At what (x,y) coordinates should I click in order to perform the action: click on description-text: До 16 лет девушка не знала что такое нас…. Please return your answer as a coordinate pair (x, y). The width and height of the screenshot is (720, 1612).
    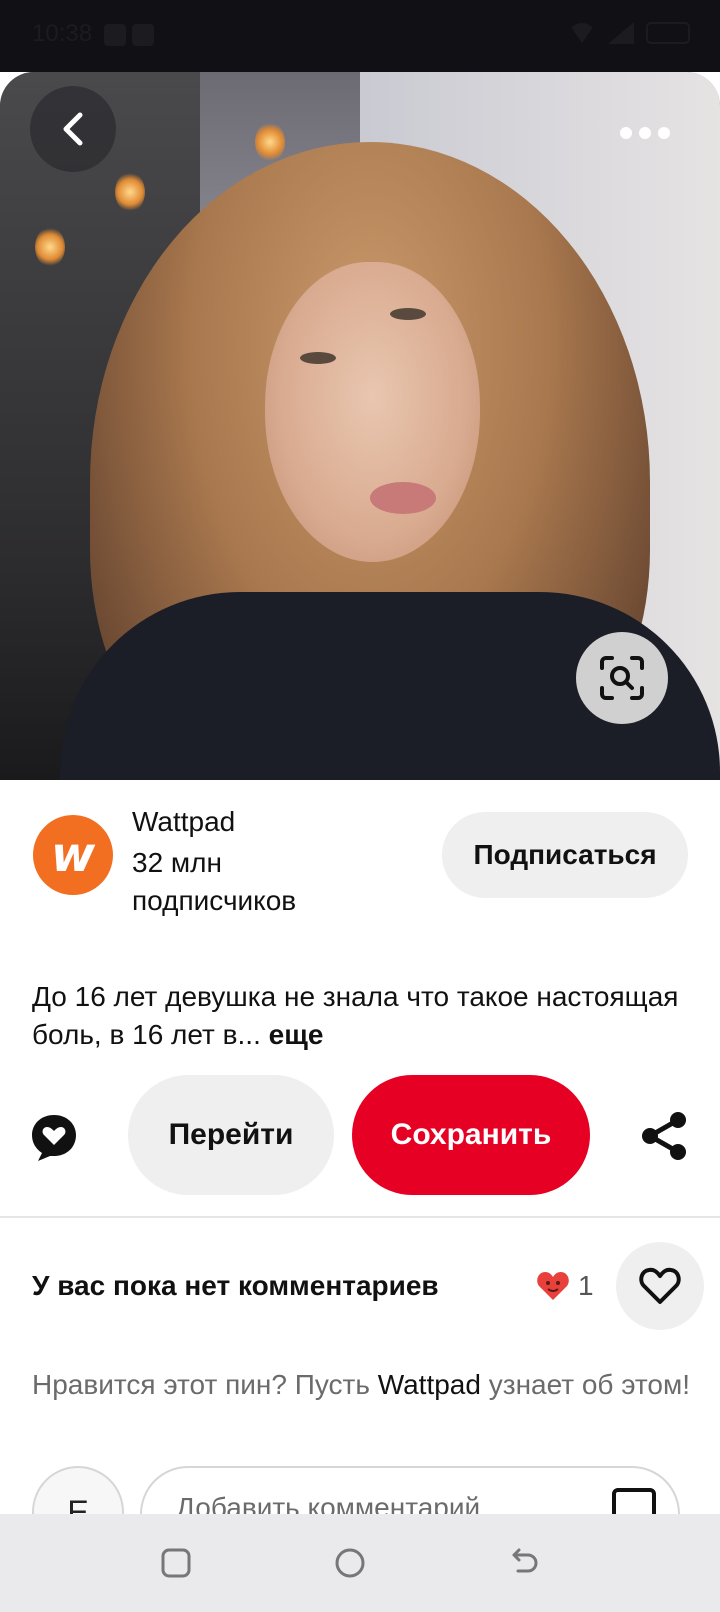
    Looking at the image, I should click on (355, 1015).